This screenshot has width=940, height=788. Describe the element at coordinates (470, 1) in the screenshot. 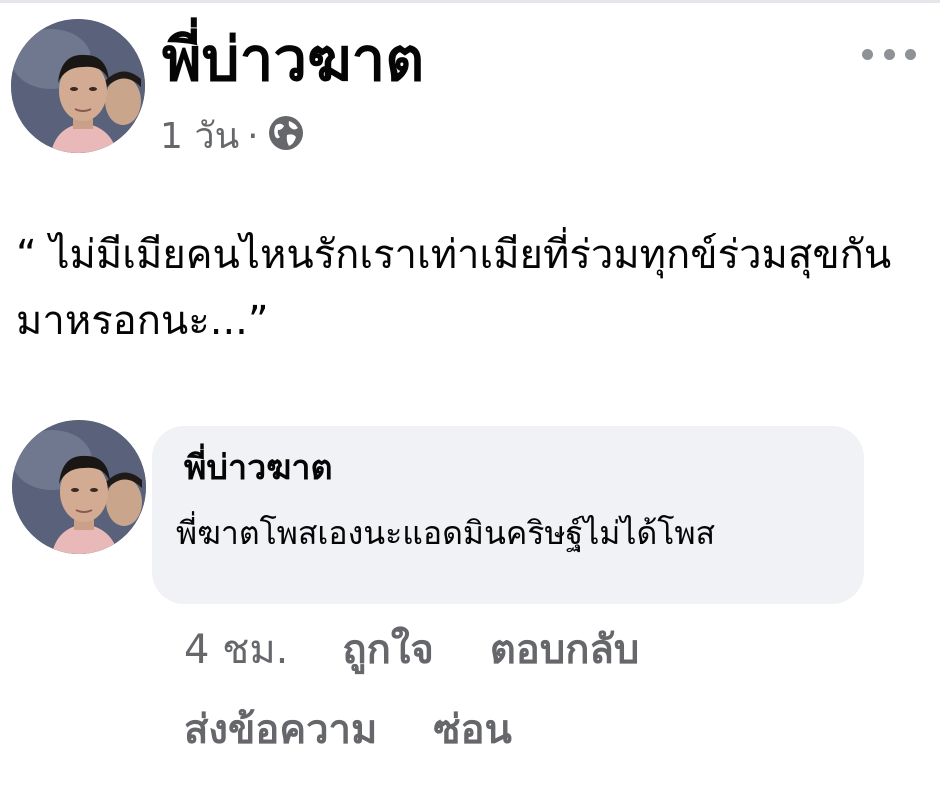

I see `top-divider` at that location.